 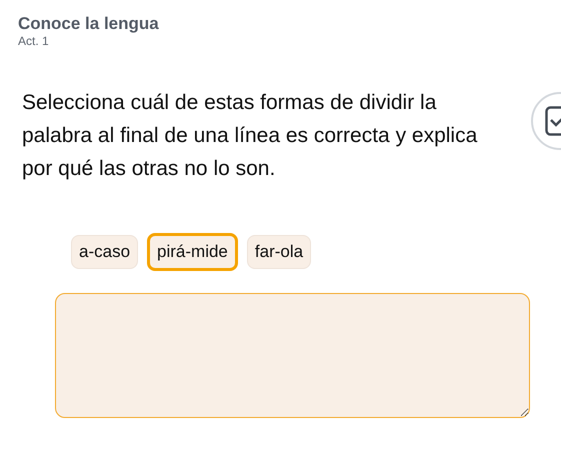 I want to click on option-chip: a-caso, so click(x=104, y=252).